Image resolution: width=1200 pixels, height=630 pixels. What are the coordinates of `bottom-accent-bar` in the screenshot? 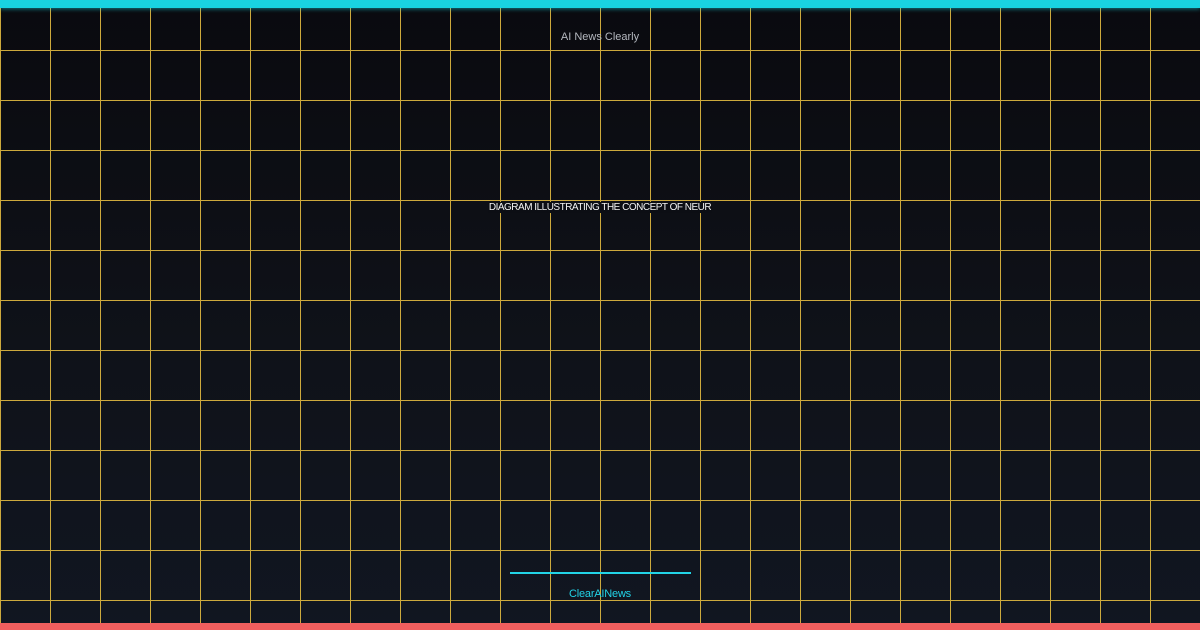 It's located at (600, 626).